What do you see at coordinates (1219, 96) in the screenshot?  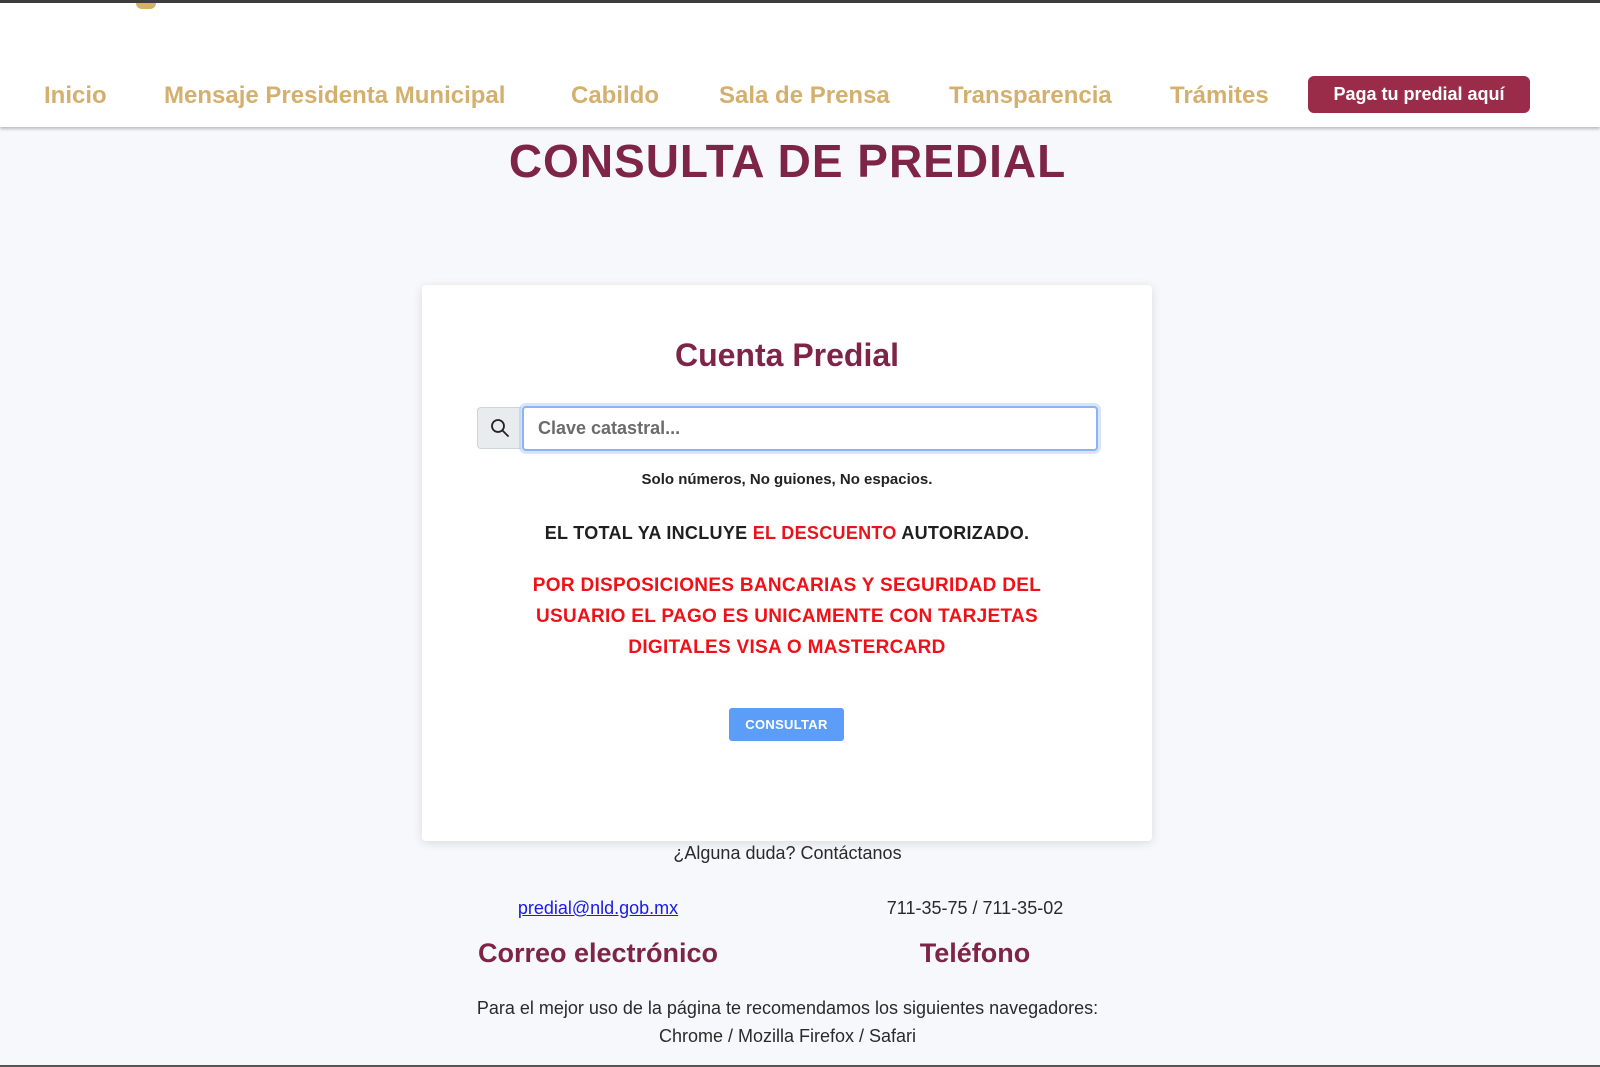 I see `nav-item-tramites: Trámites` at bounding box center [1219, 96].